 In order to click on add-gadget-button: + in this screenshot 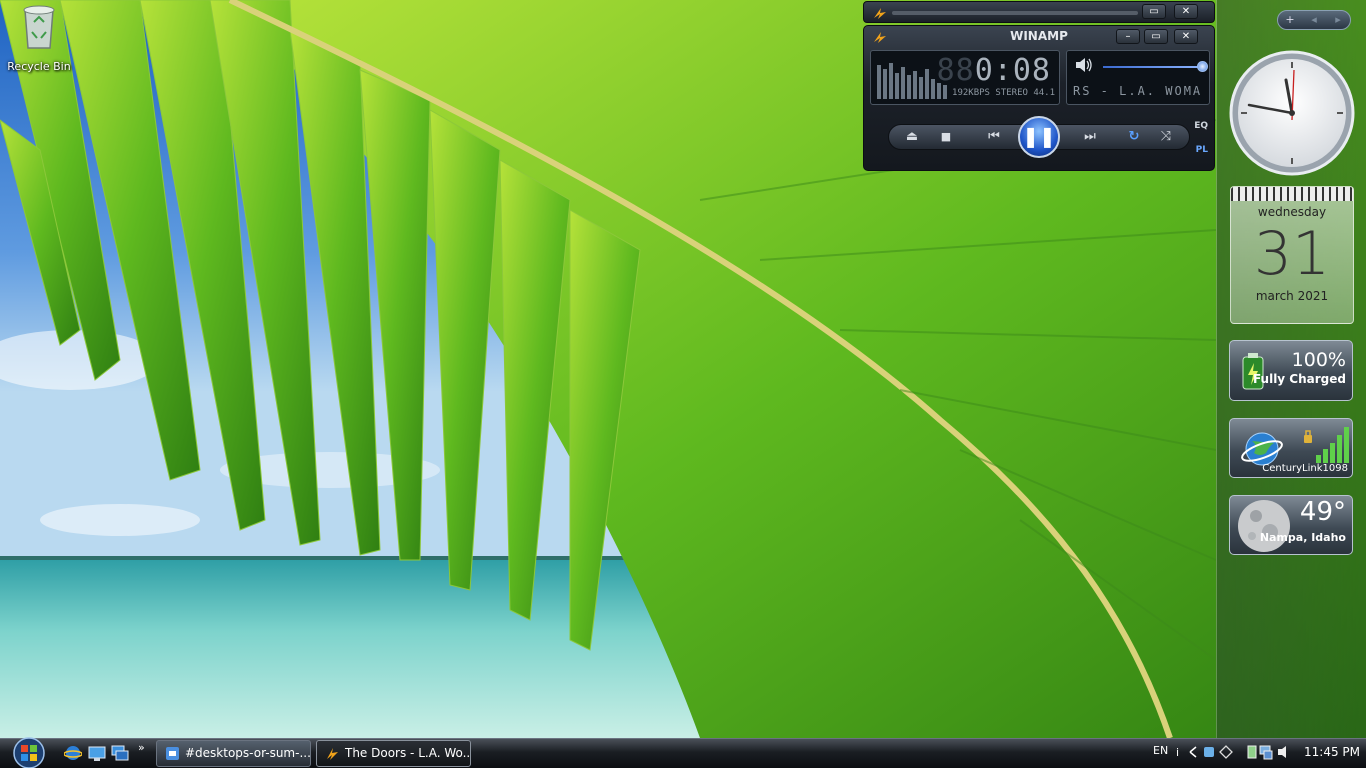, I will do `click(1290, 20)`.